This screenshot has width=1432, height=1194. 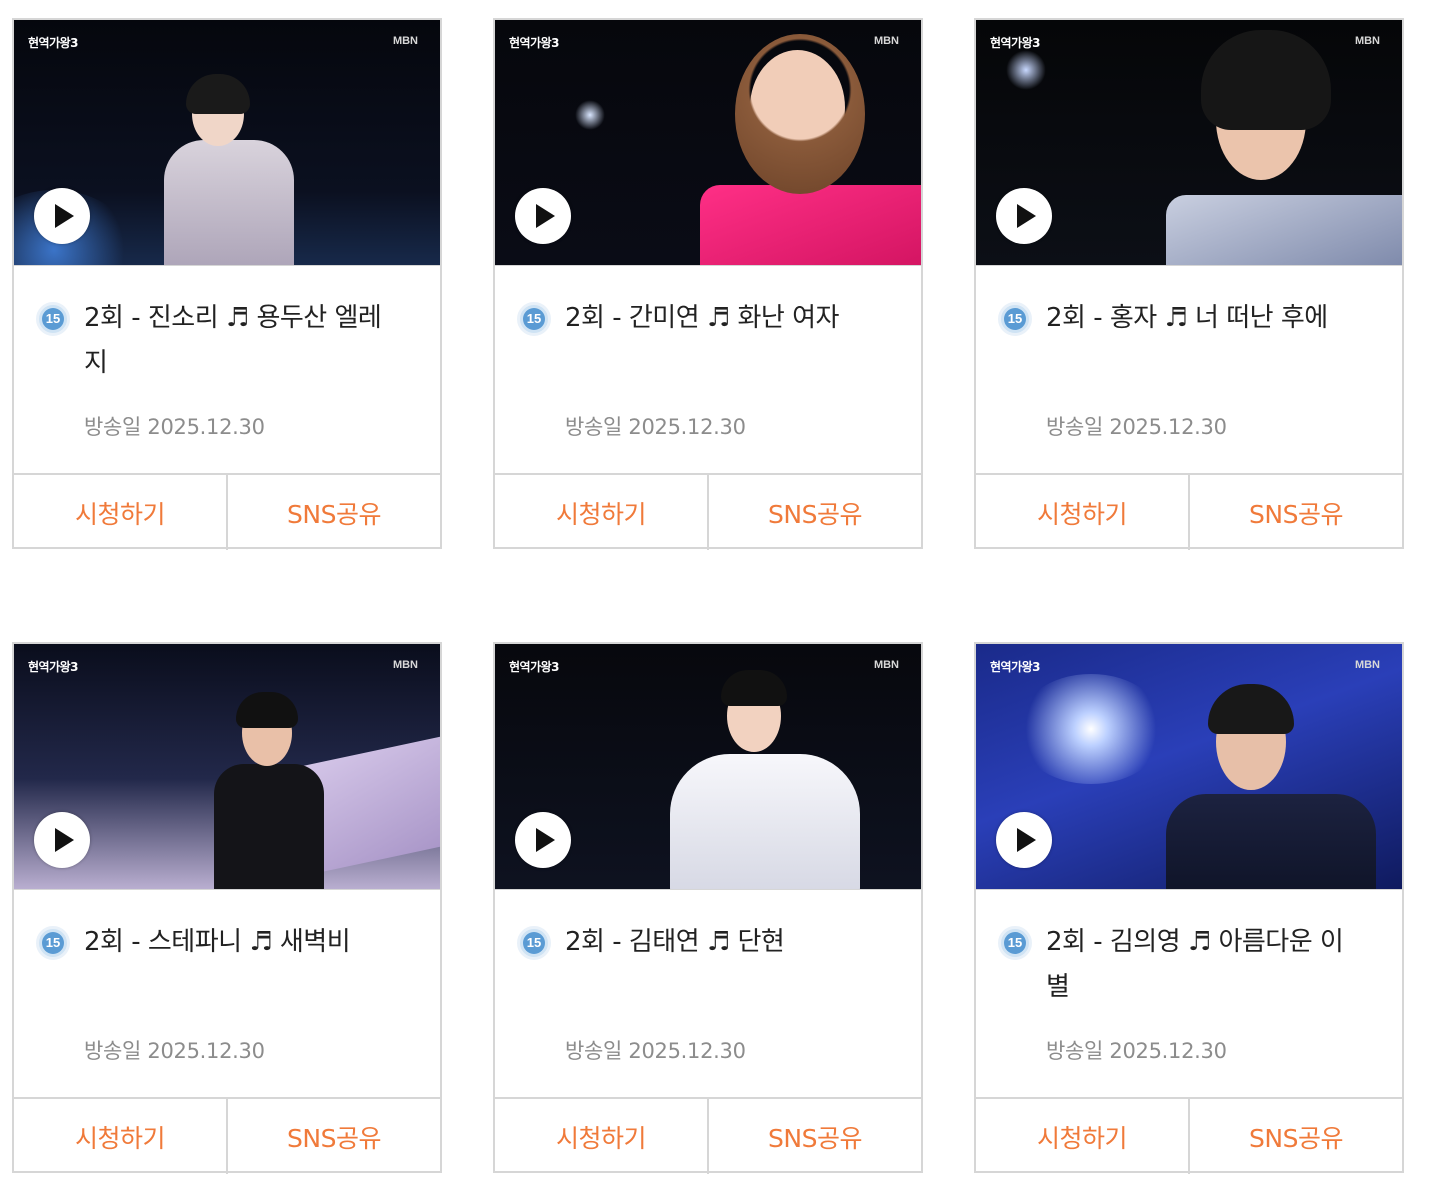 What do you see at coordinates (1201, 965) in the screenshot?
I see `video-title: 2회 - 김의영 ♬ 아름다운 이별` at bounding box center [1201, 965].